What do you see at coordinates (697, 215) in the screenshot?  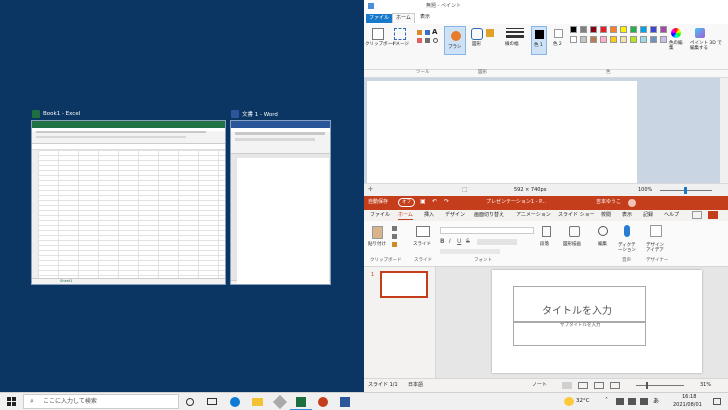 I see `comment-icon` at bounding box center [697, 215].